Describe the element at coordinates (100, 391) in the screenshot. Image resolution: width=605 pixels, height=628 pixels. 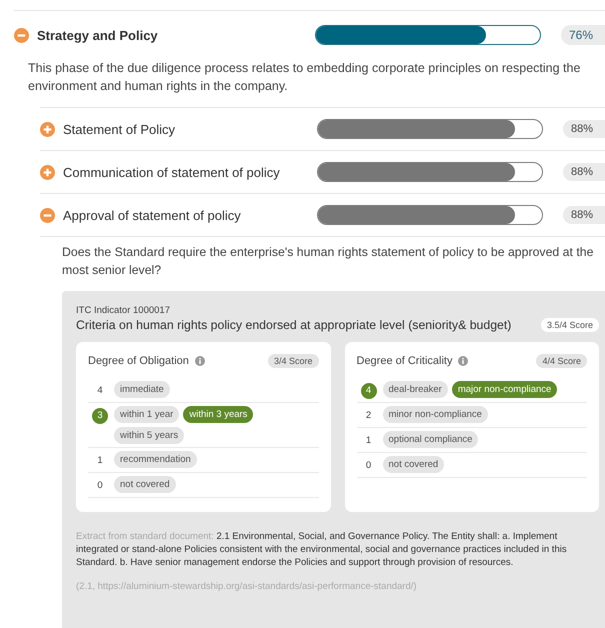
I see `score-value: 4` at that location.